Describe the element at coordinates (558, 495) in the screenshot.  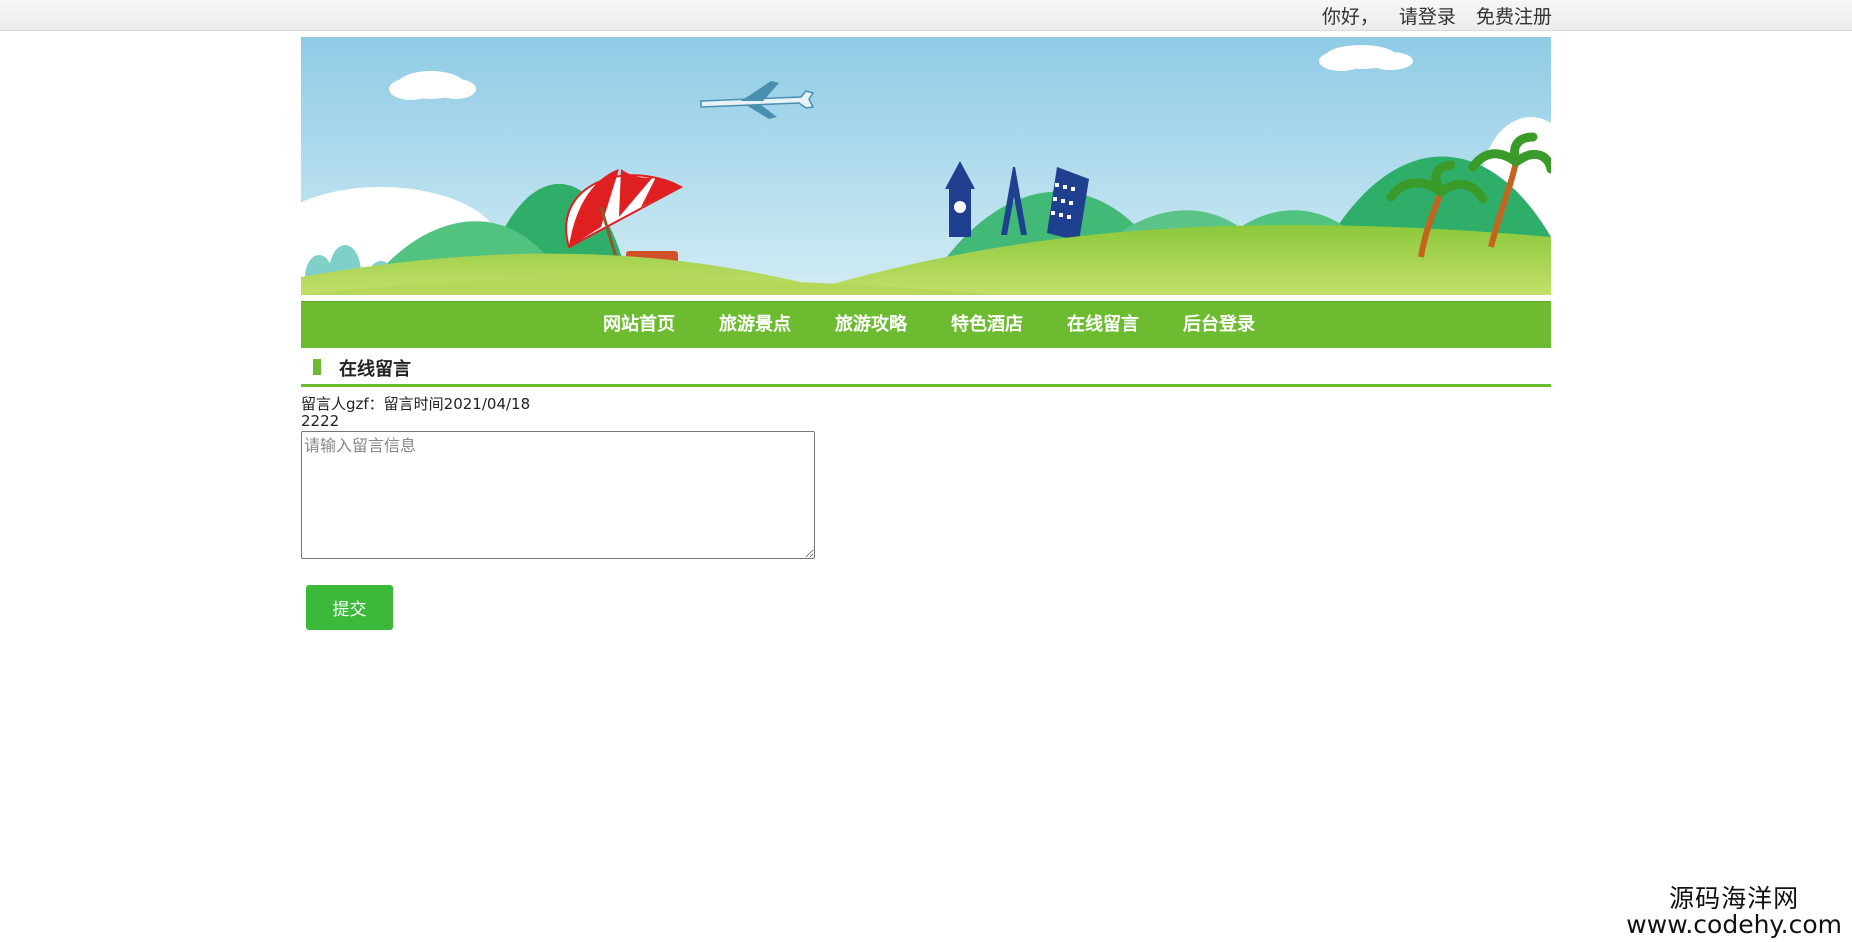
I see `message-input` at that location.